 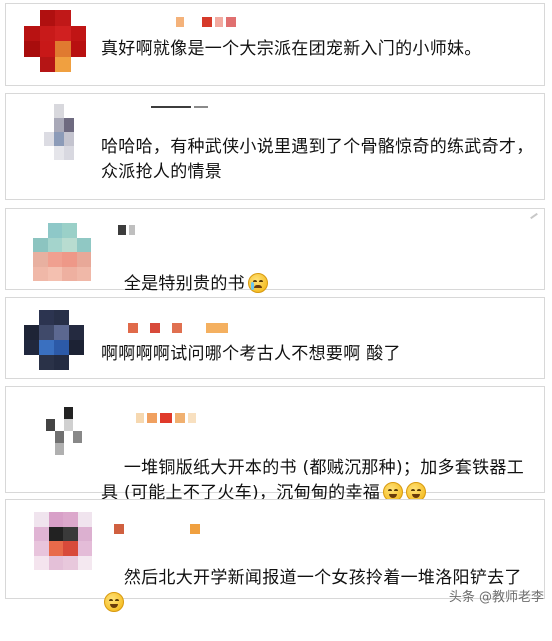 I want to click on corner-mark, so click(x=534, y=216).